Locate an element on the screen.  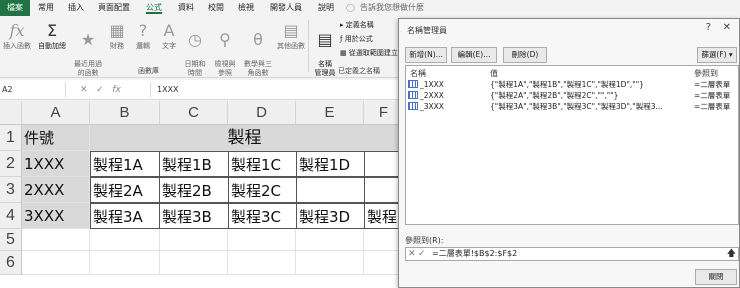
close-button: 關閉 is located at coordinates (716, 277).